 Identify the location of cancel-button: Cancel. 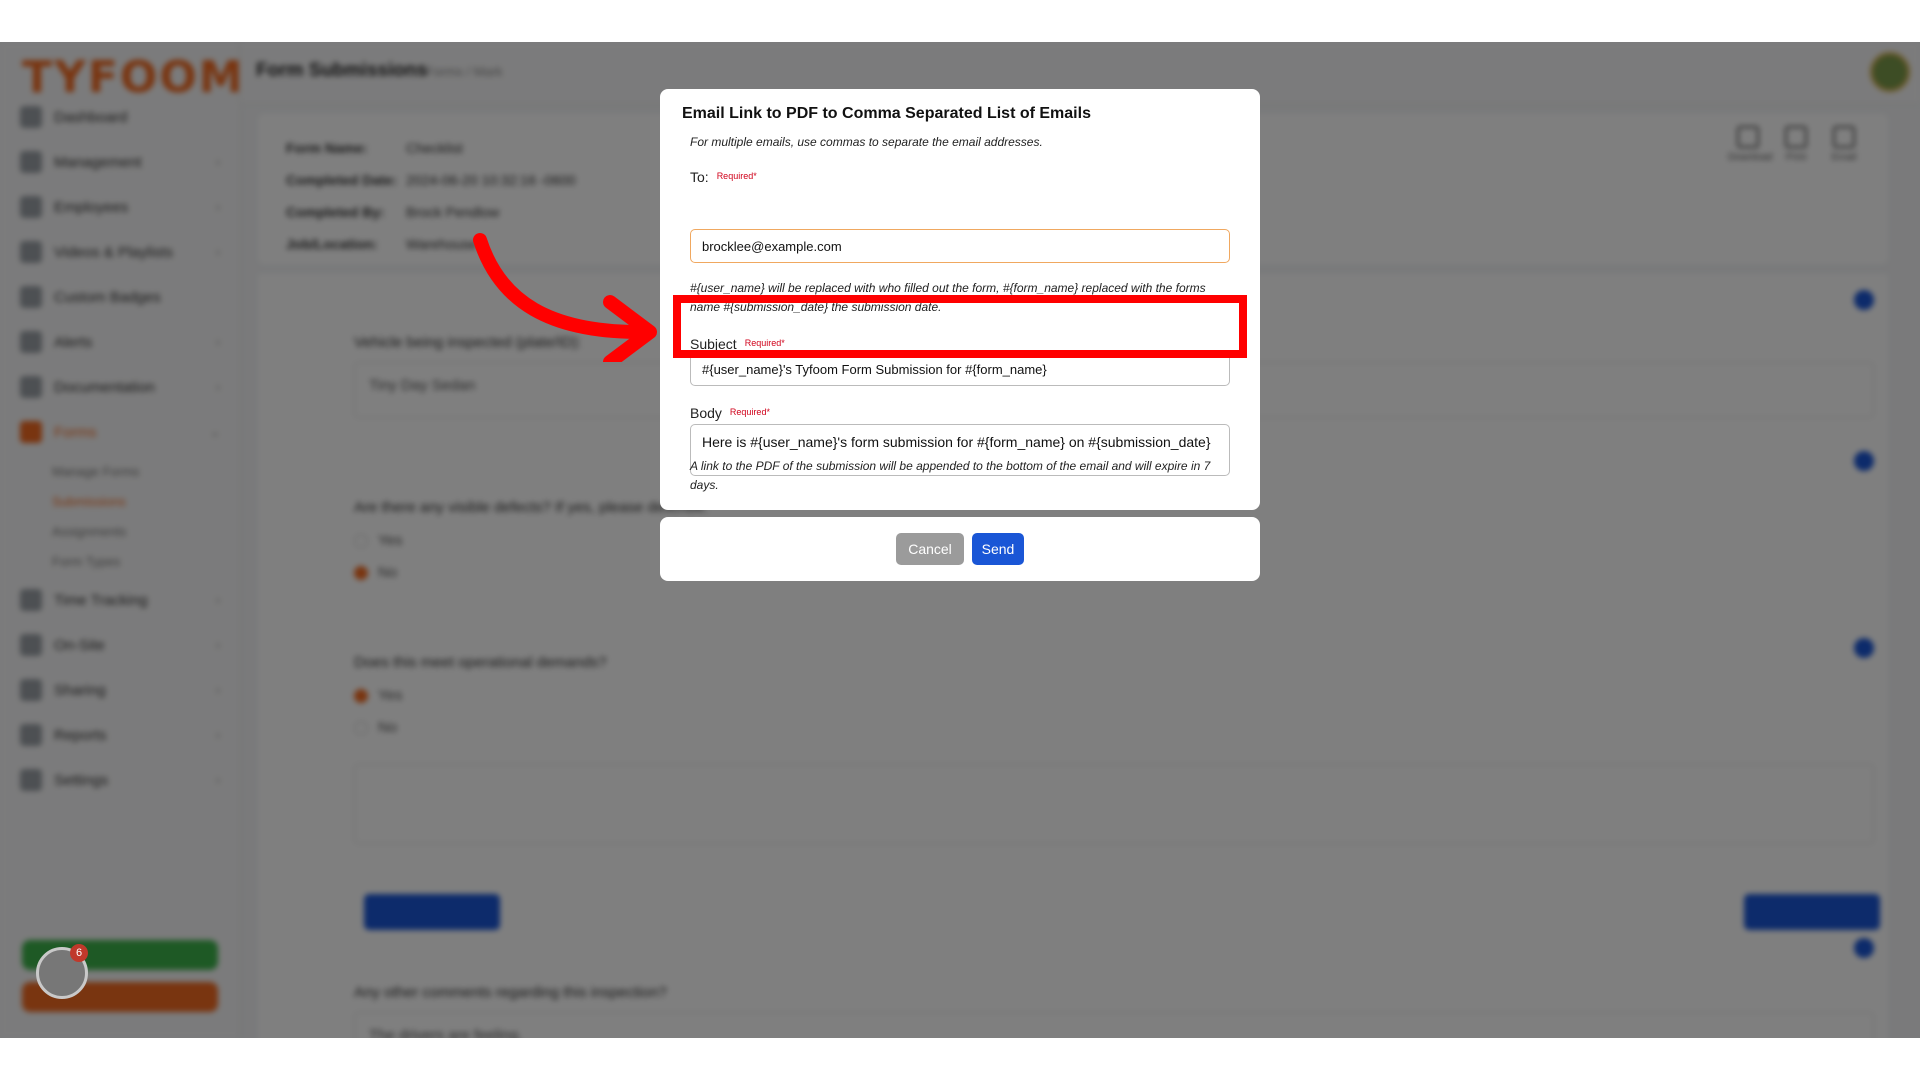
(930, 549).